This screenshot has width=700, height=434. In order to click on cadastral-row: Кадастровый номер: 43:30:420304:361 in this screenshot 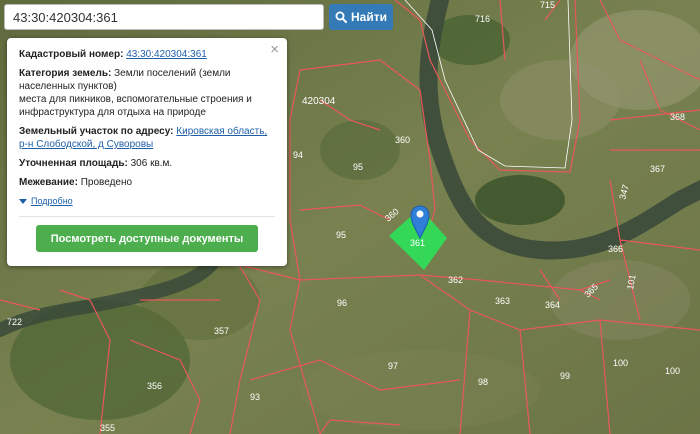, I will do `click(147, 54)`.